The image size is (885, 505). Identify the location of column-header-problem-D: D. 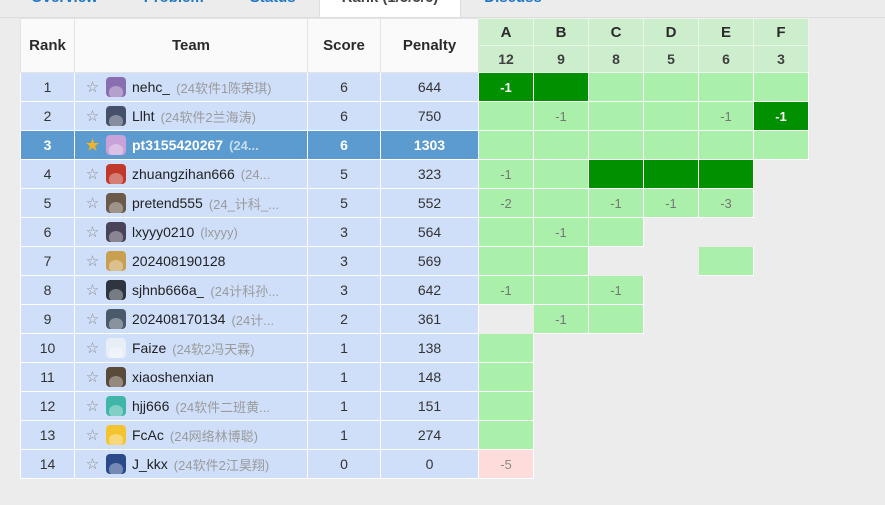
(671, 32).